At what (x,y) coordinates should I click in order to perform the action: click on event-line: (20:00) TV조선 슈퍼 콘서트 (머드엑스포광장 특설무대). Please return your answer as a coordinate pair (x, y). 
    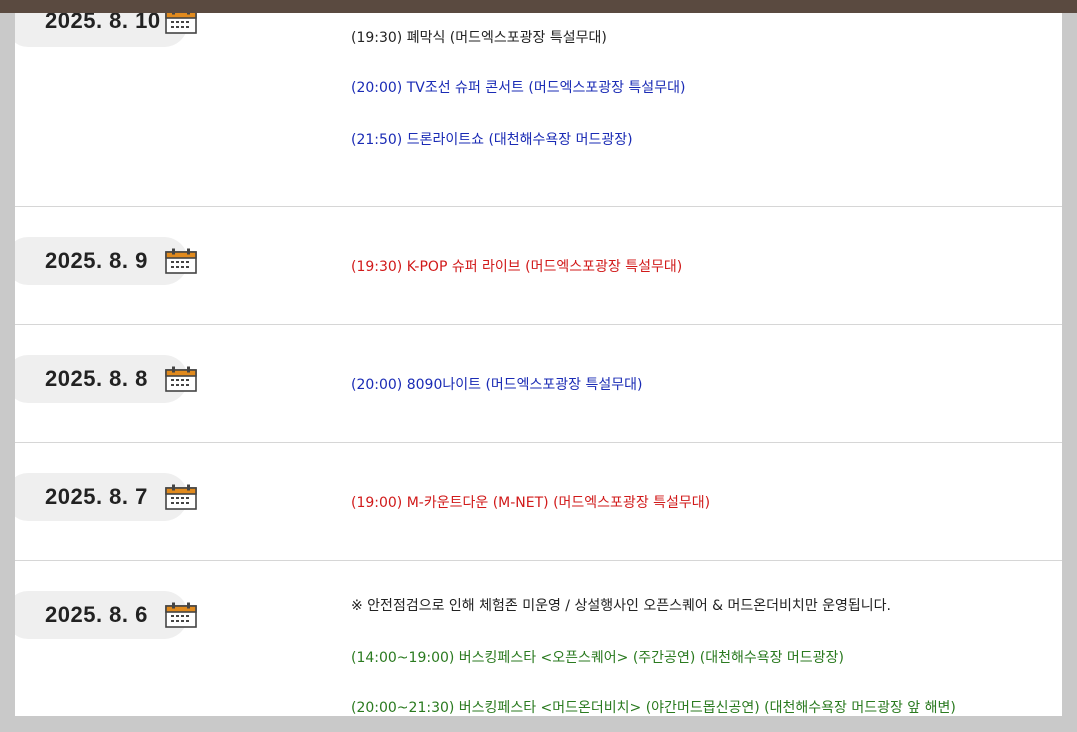
    Looking at the image, I should click on (518, 88).